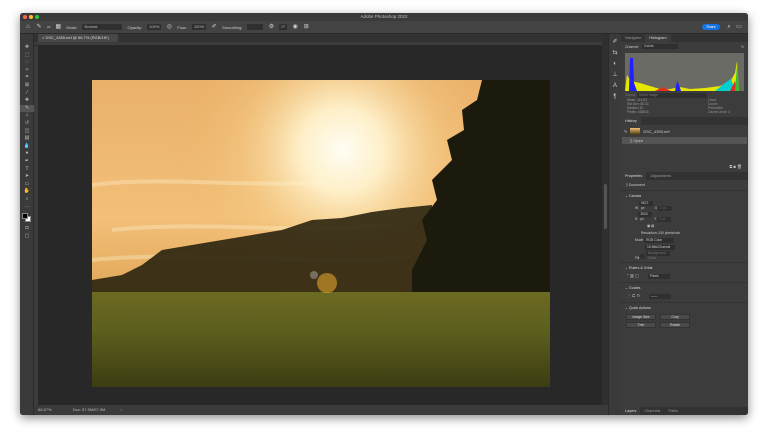 This screenshot has width=768, height=441. I want to click on width-field: 5872 px, so click(646, 205).